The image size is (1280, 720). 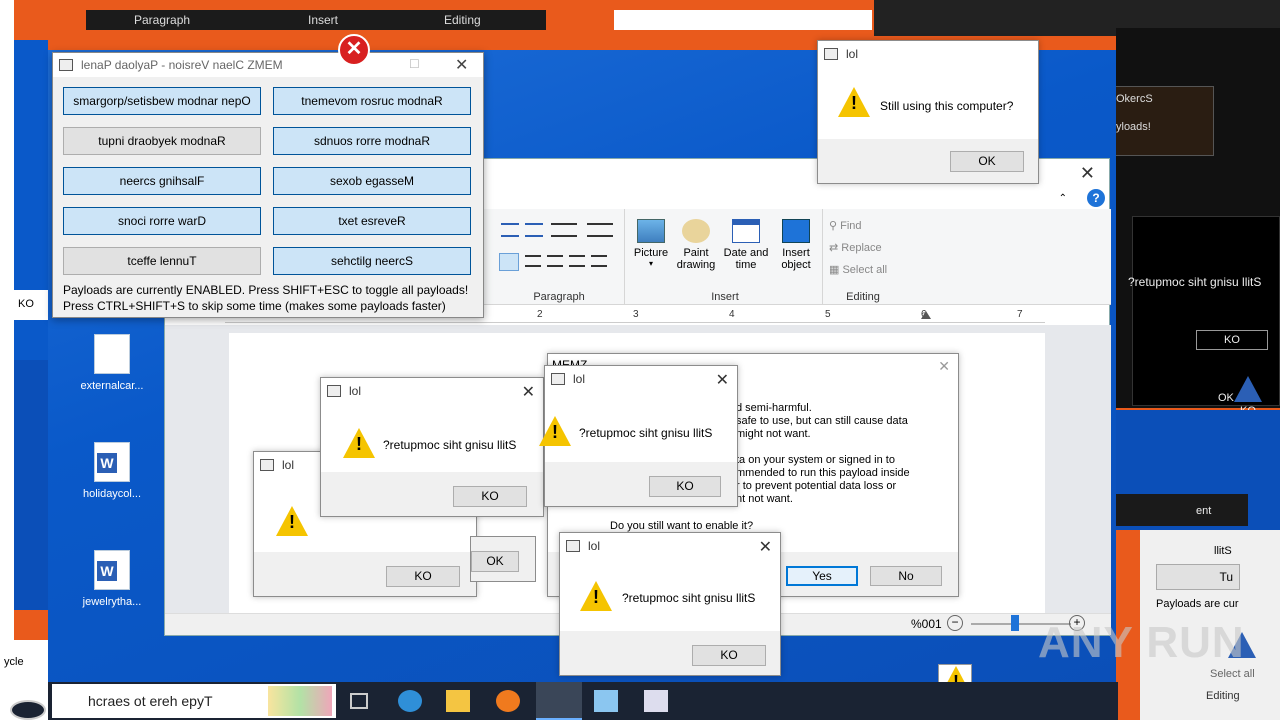 I want to click on editing-group-label: Editing, so click(x=863, y=297).